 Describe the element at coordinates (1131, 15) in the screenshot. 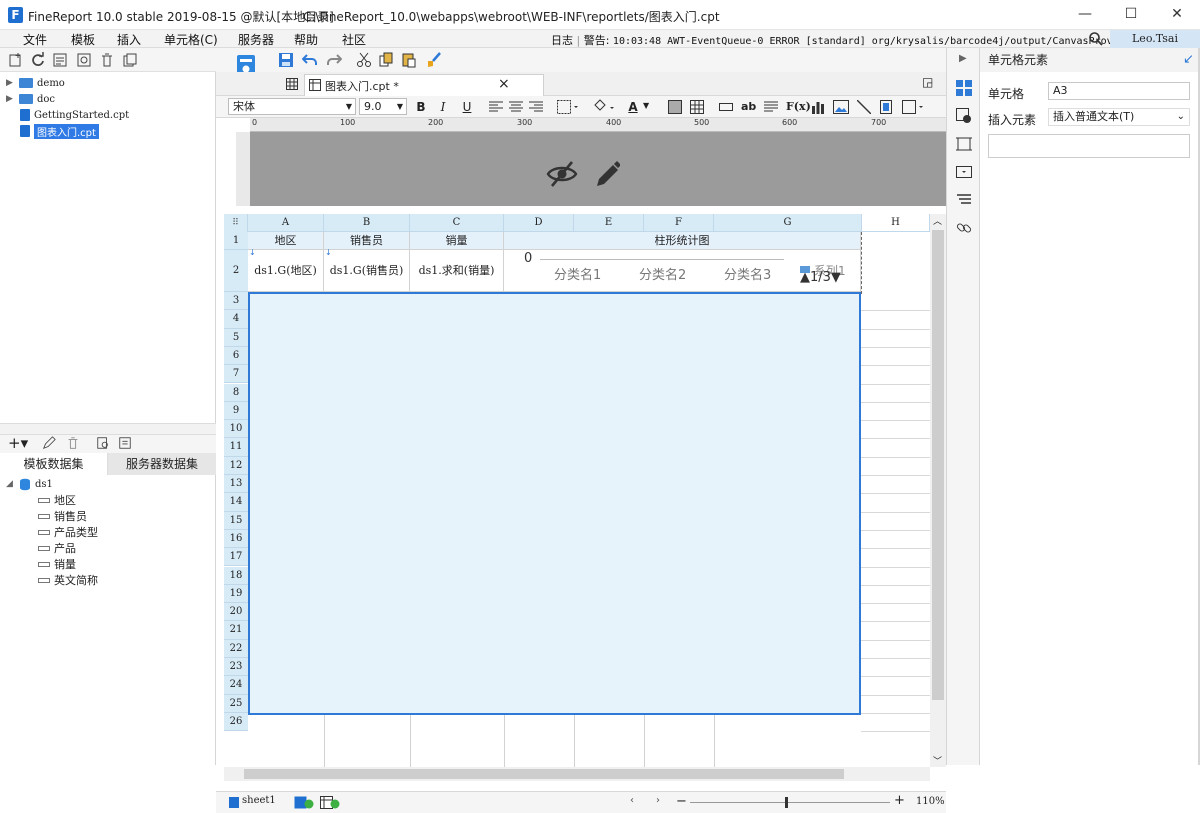

I see `maximize-icon: ☐` at that location.